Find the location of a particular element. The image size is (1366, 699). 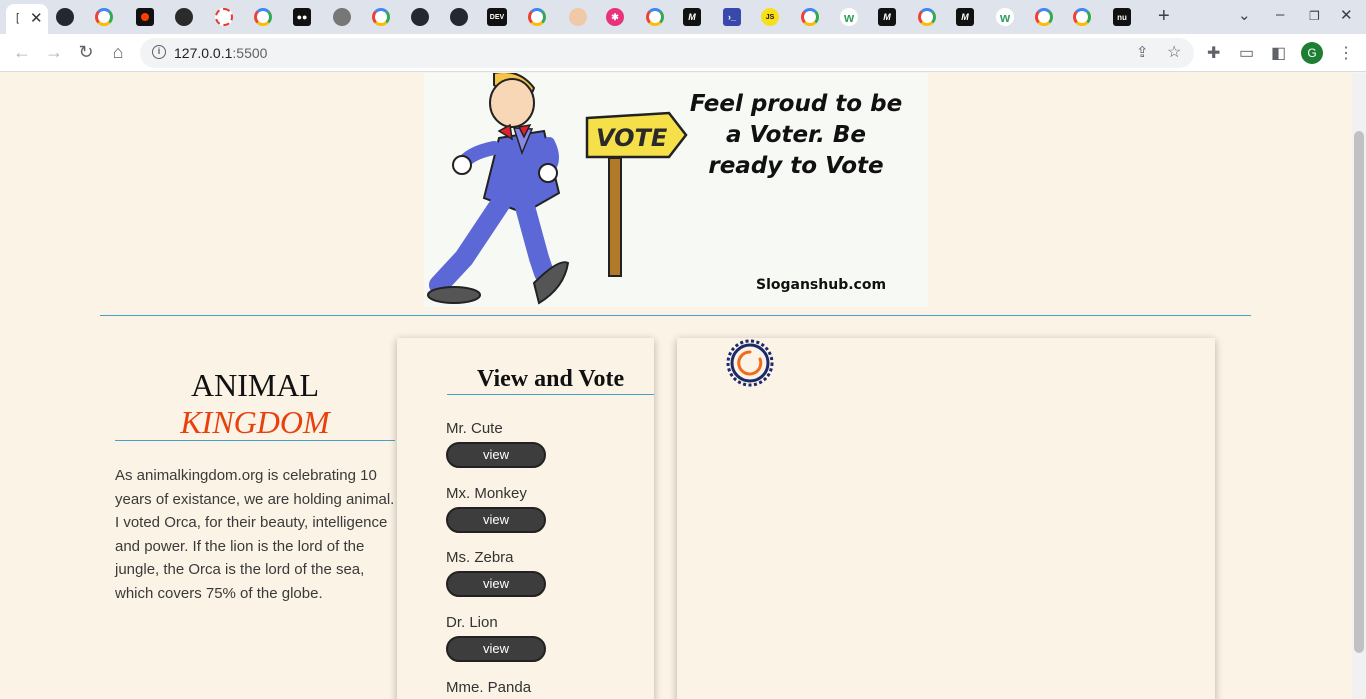

url-text: 127.0.0.1:5500 is located at coordinates (220, 53).